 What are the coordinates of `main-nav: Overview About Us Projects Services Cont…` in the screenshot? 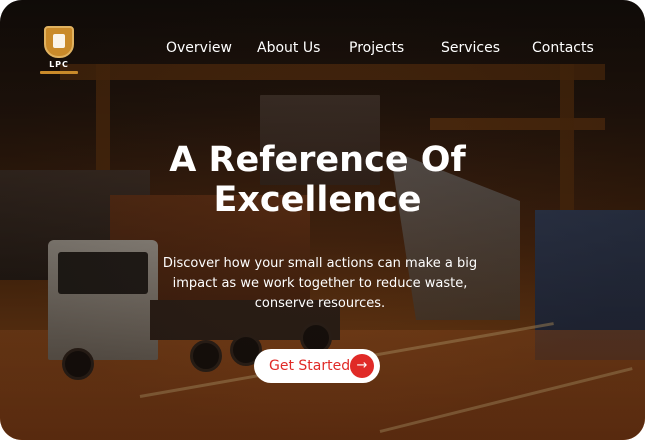 It's located at (322, 50).